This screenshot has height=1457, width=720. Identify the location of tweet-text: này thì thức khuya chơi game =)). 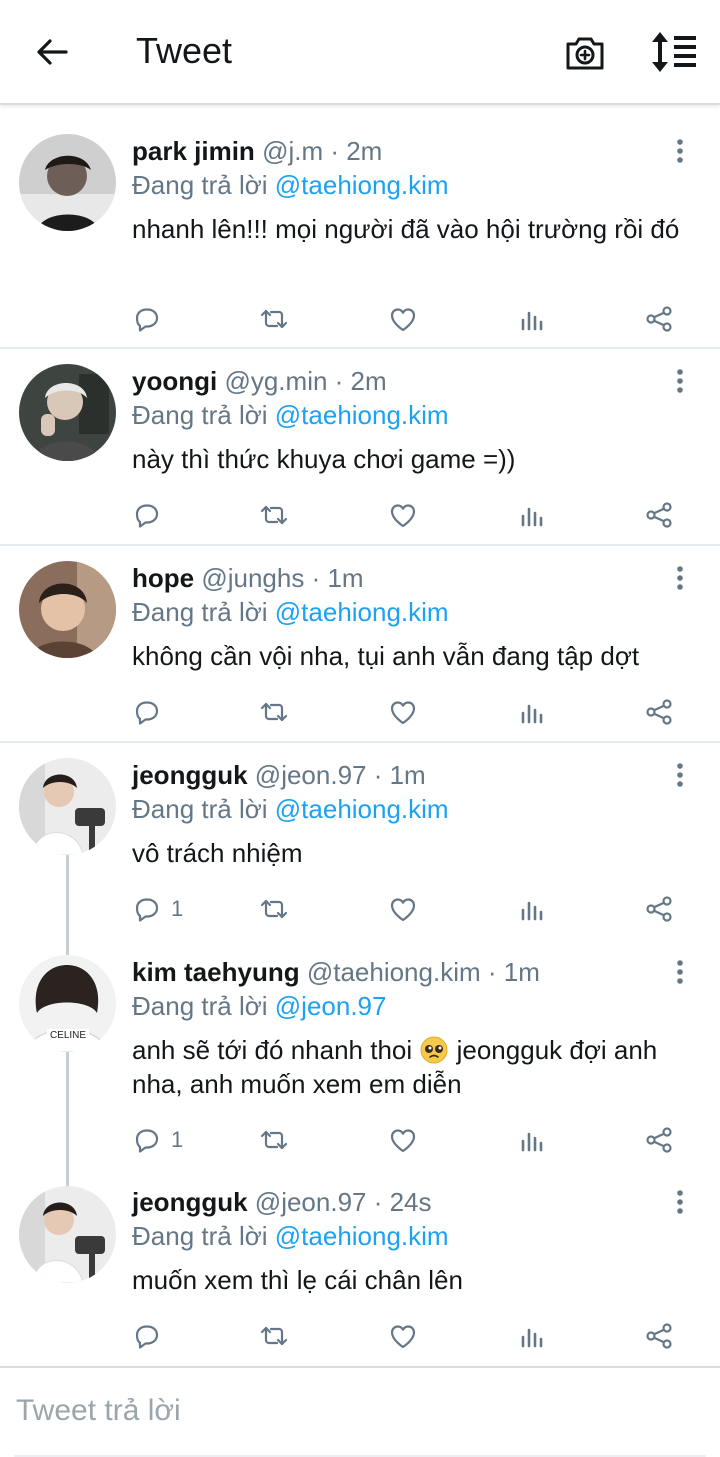
(324, 459).